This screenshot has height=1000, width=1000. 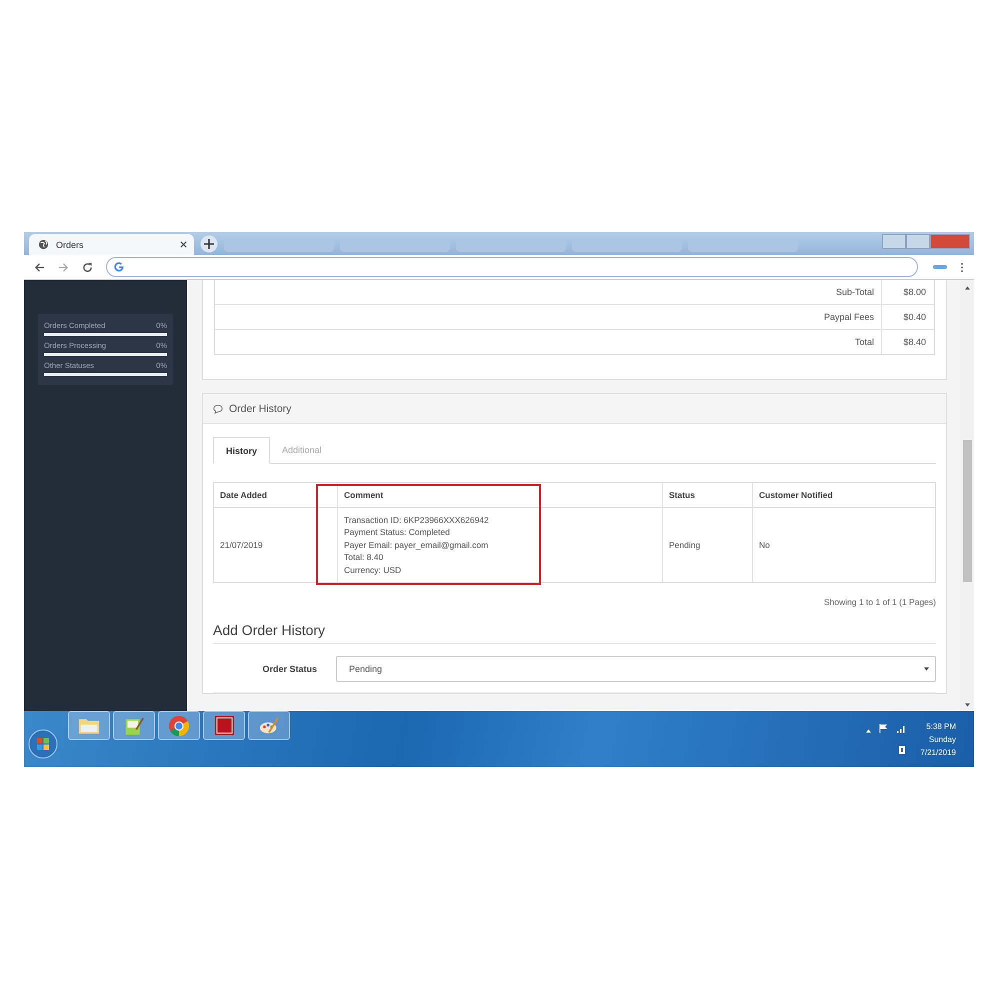 What do you see at coordinates (941, 726) in the screenshot?
I see `clock-time: 5:38 PM` at bounding box center [941, 726].